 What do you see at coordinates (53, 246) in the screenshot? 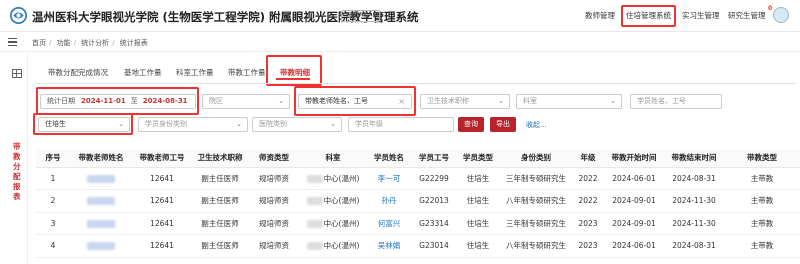
I see `cell-index: 4` at bounding box center [53, 246].